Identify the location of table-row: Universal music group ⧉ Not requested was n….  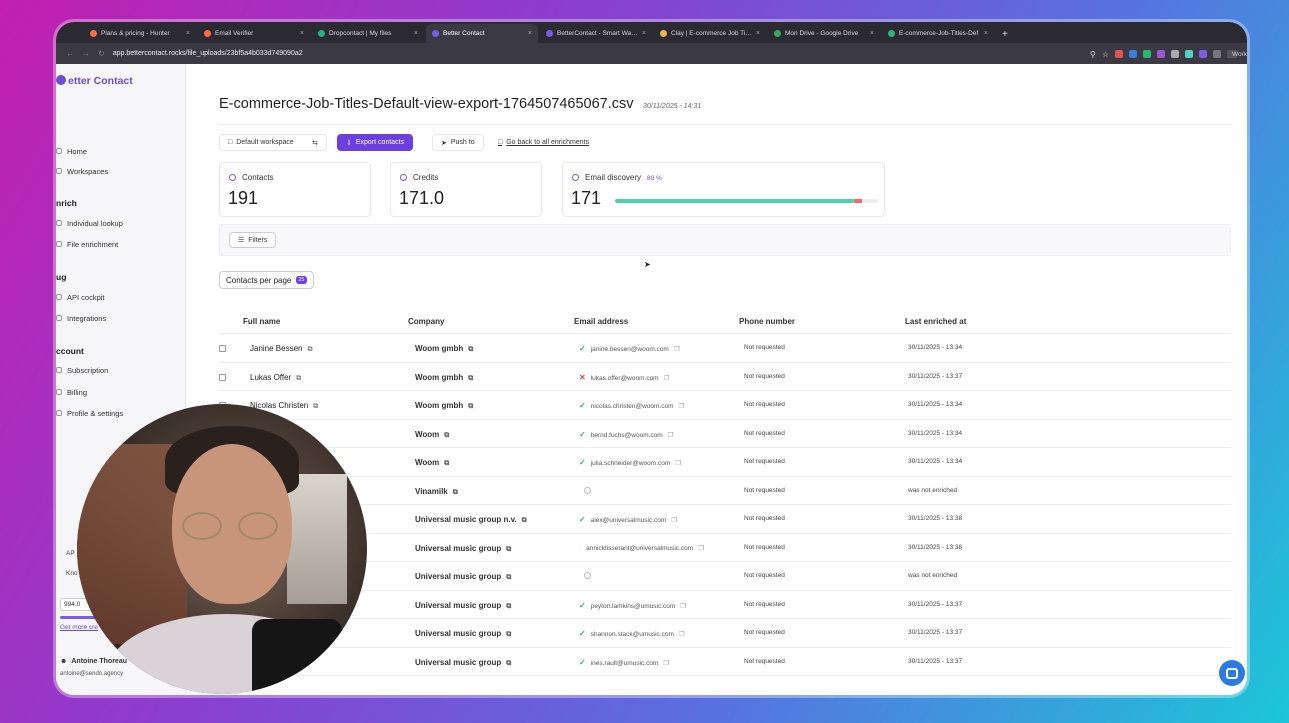
(725, 576).